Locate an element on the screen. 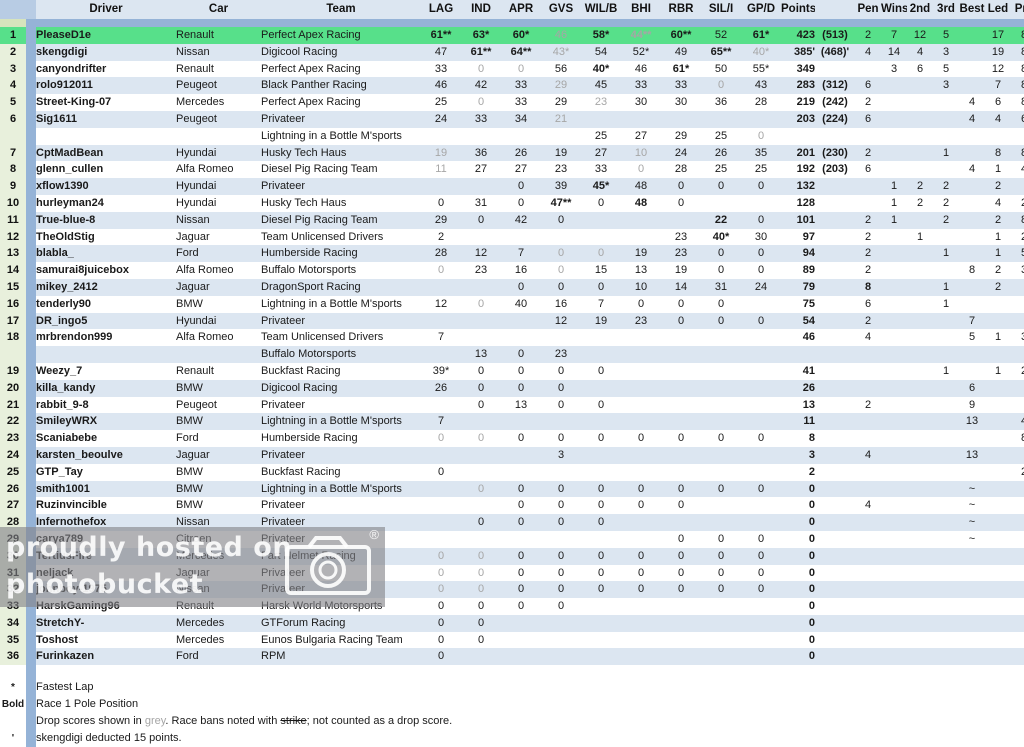  table-row: 29 carya789 Citroen Privateer 0 0 0 0 ~ is located at coordinates (512, 539).